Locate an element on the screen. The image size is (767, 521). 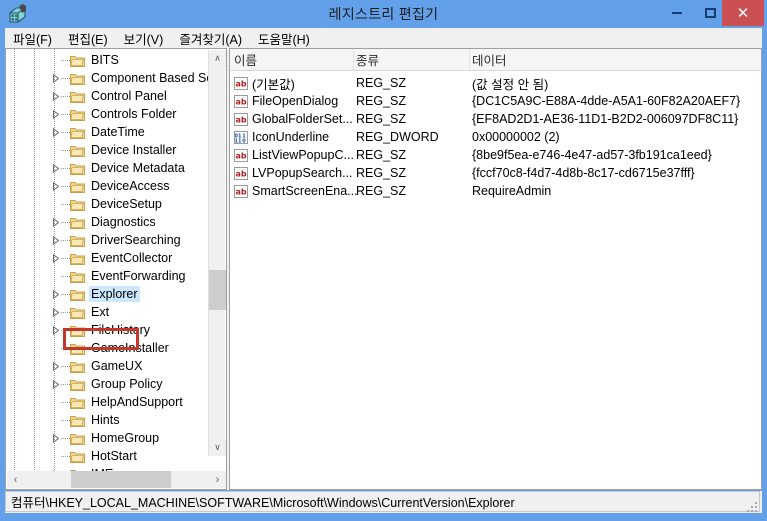
close-button: ✕ is located at coordinates (743, 13).